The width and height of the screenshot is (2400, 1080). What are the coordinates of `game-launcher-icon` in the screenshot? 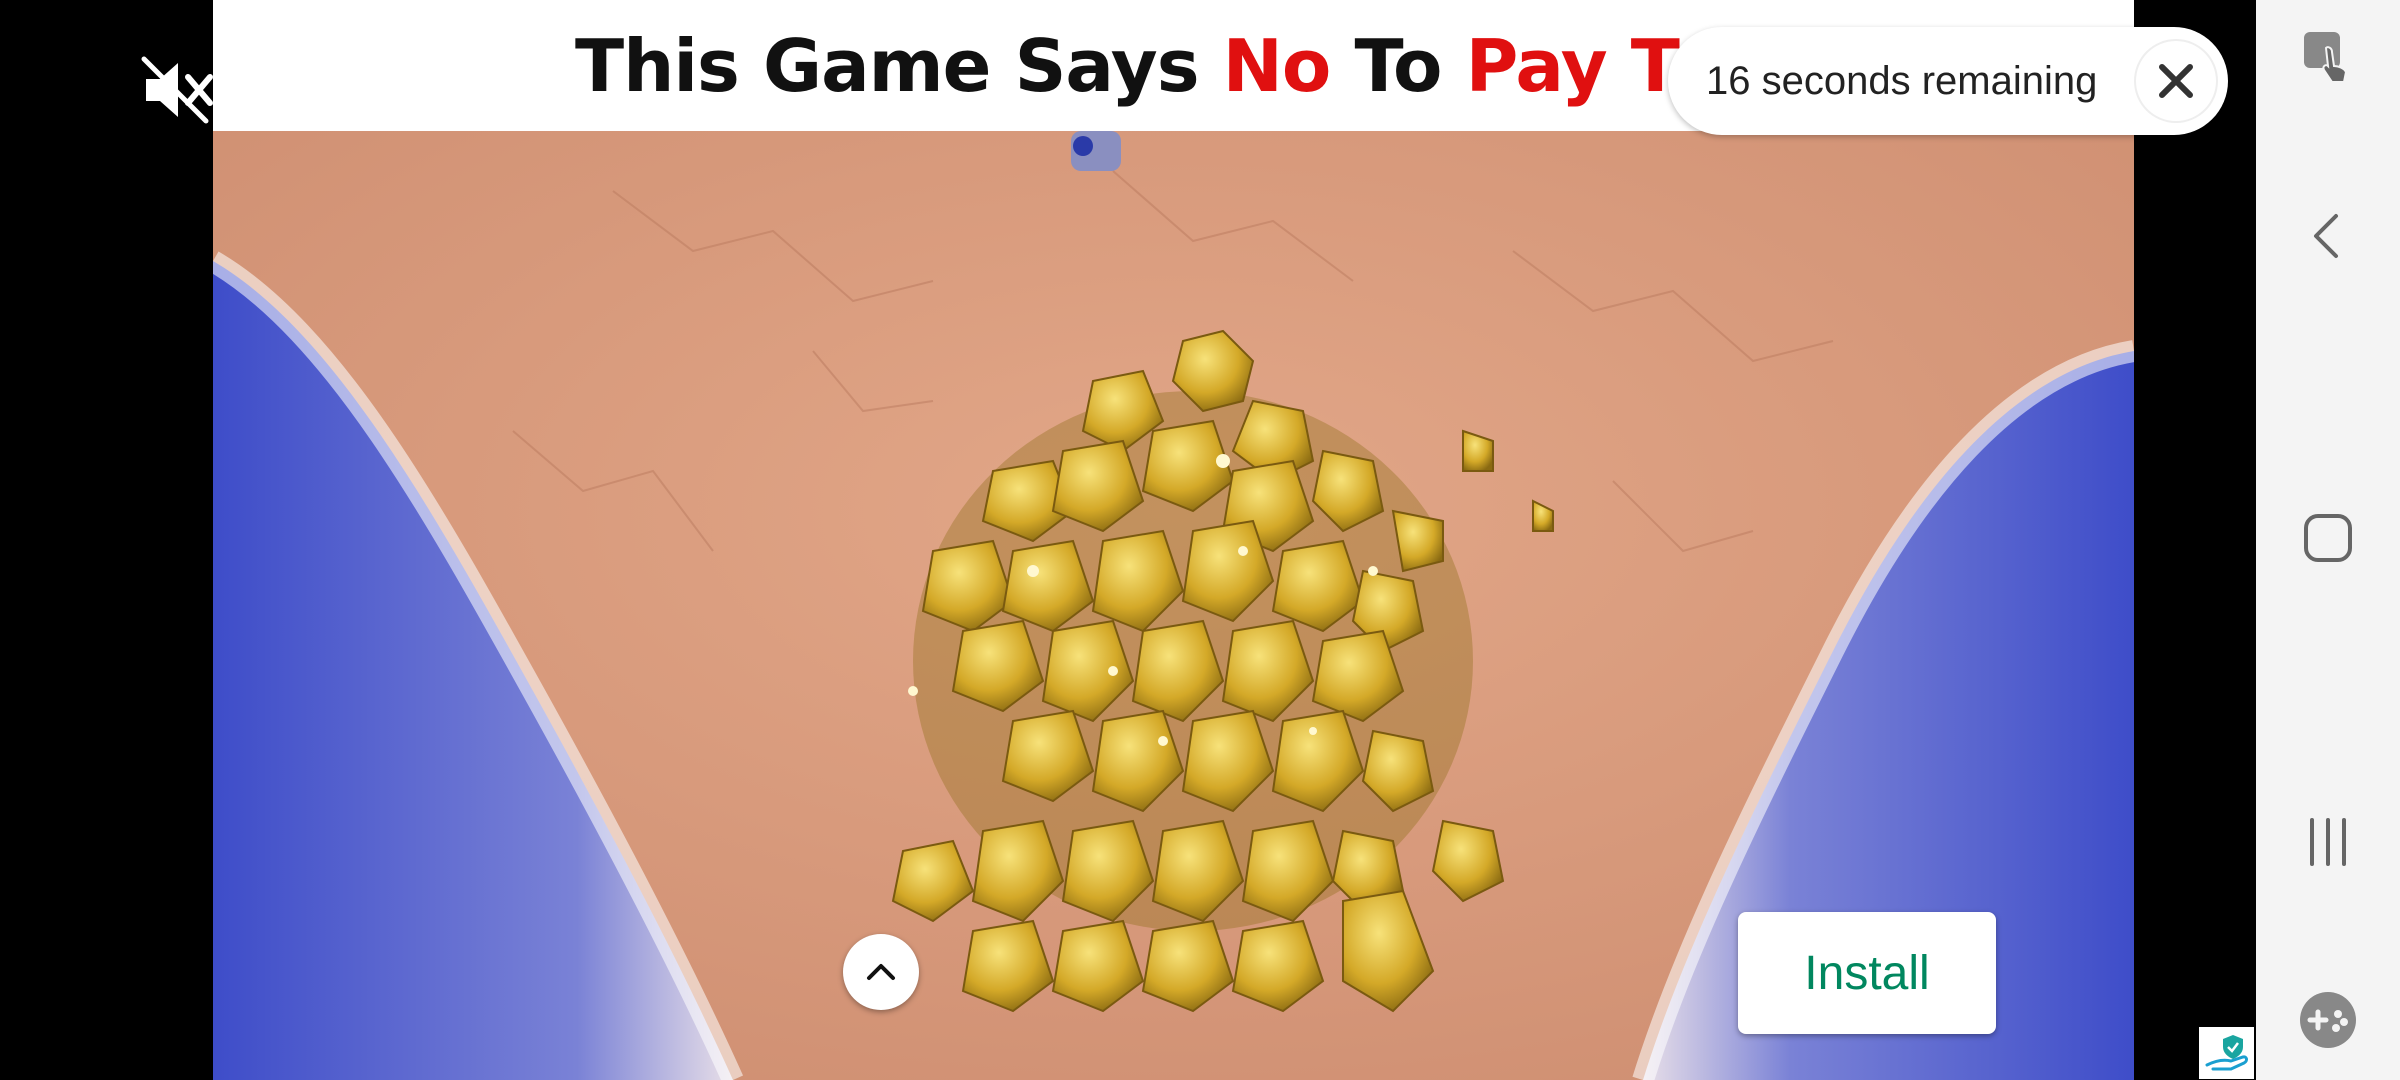 It's located at (2328, 1020).